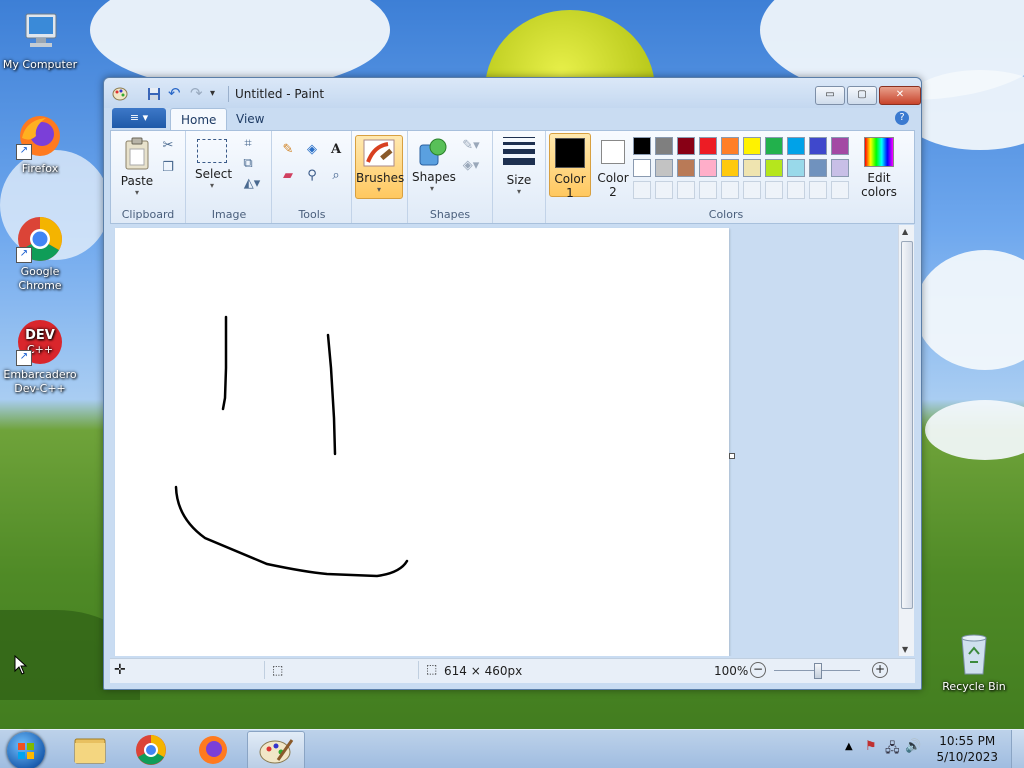  I want to click on paint-app-icon, so click(120, 94).